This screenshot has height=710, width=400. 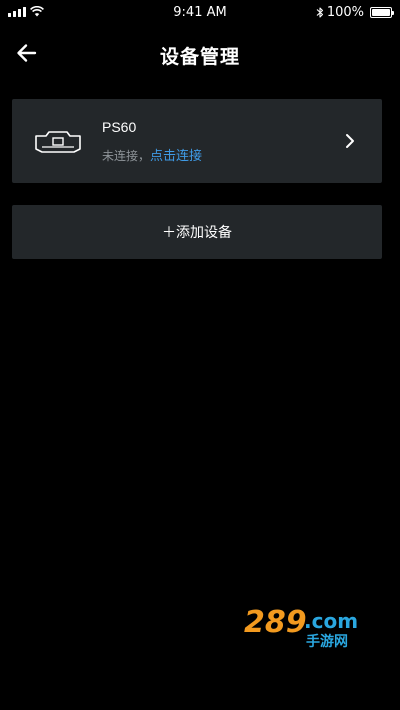 I want to click on svg-text: 手游网, so click(x=327, y=641).